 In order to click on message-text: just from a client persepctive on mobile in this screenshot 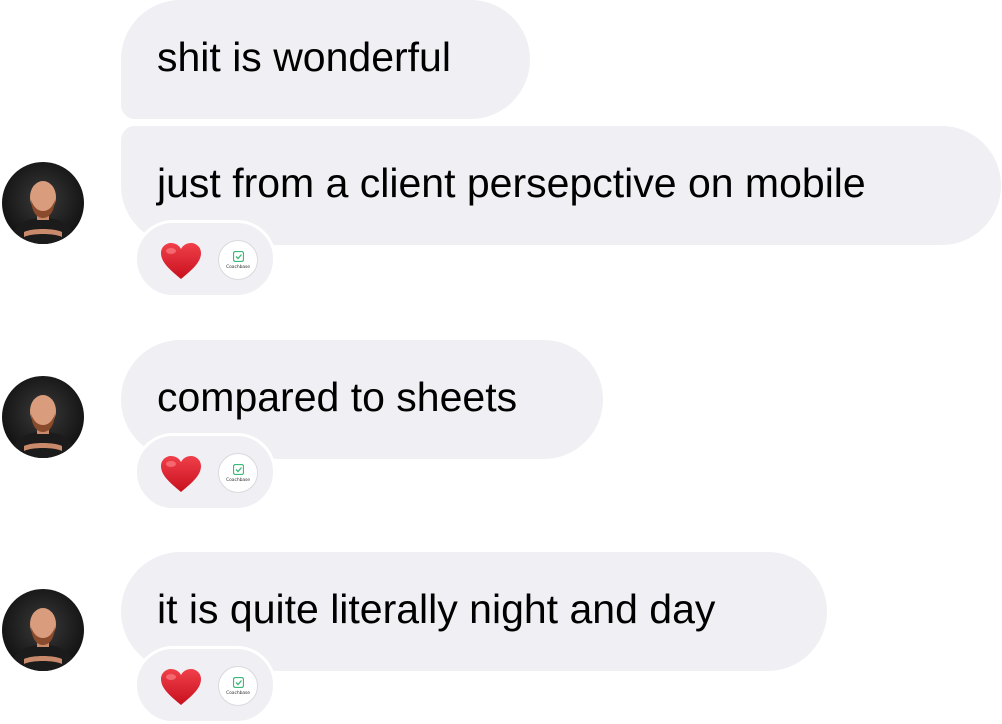, I will do `click(511, 183)`.